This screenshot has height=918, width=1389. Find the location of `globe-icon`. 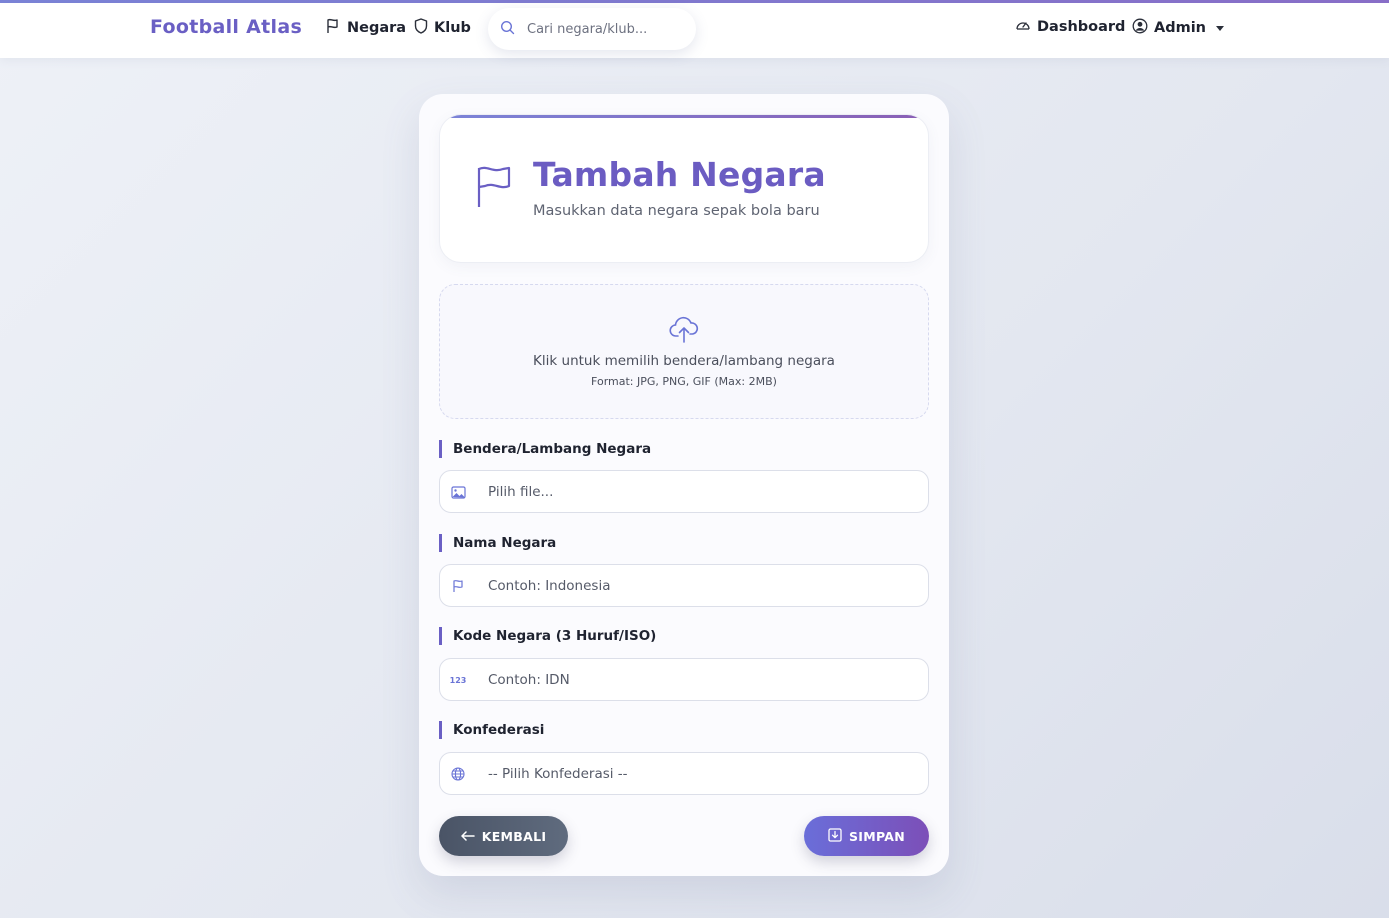

globe-icon is located at coordinates (458, 774).